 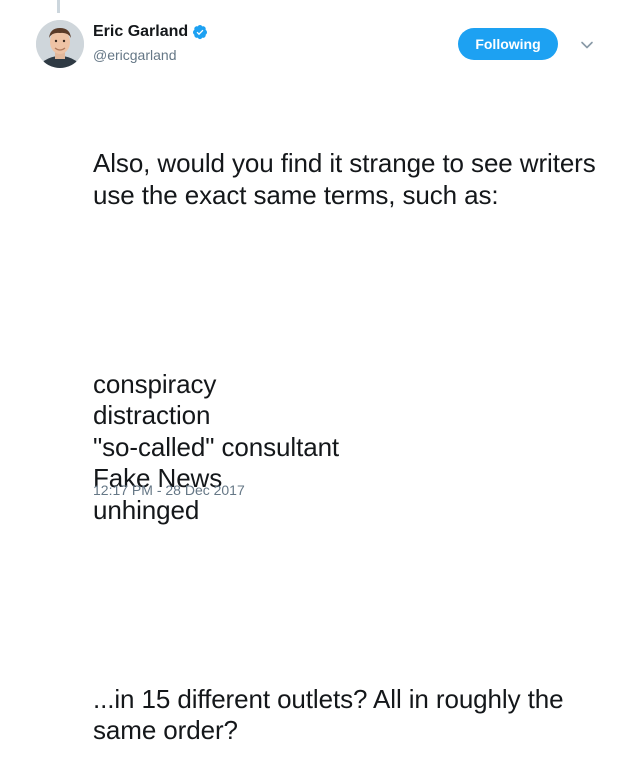 I want to click on author-name-row: Eric Garland, so click(x=150, y=32).